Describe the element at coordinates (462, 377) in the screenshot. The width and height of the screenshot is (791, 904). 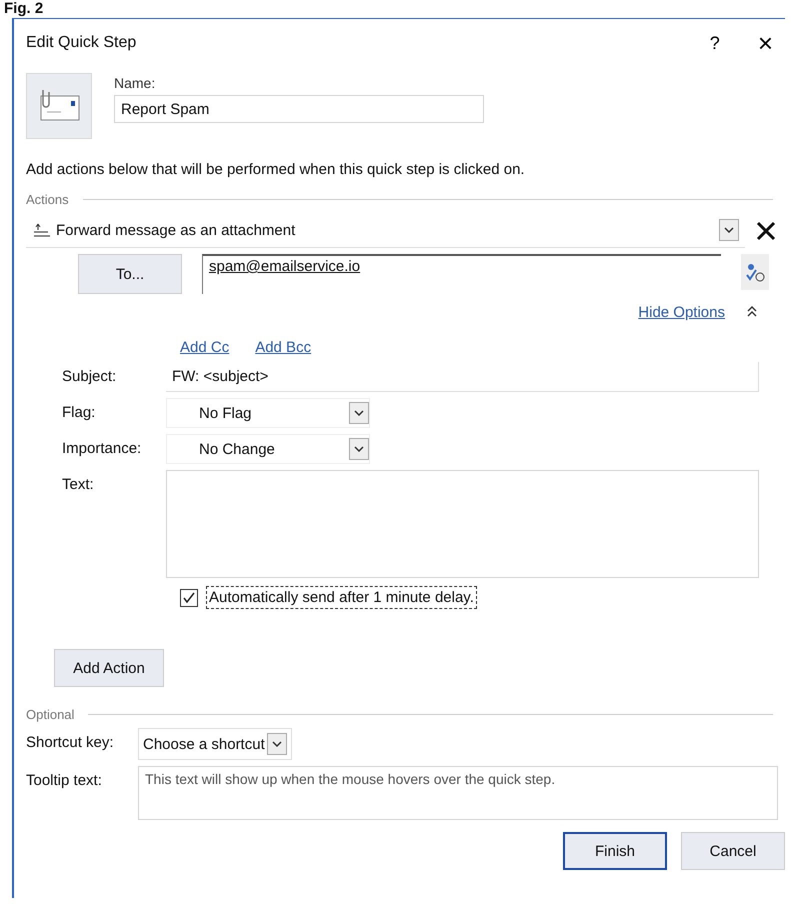
I see `subject-field: FW: <subject>` at that location.